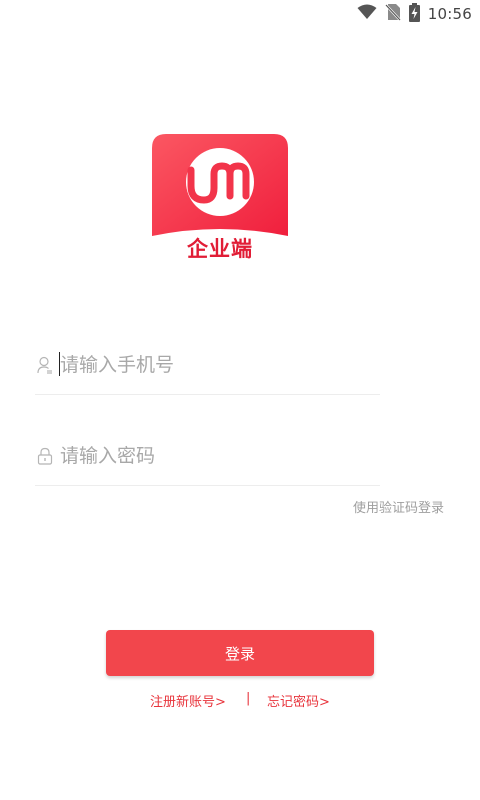 This screenshot has width=480, height=800. What do you see at coordinates (220, 249) in the screenshot?
I see `logo-caption: 企业端` at bounding box center [220, 249].